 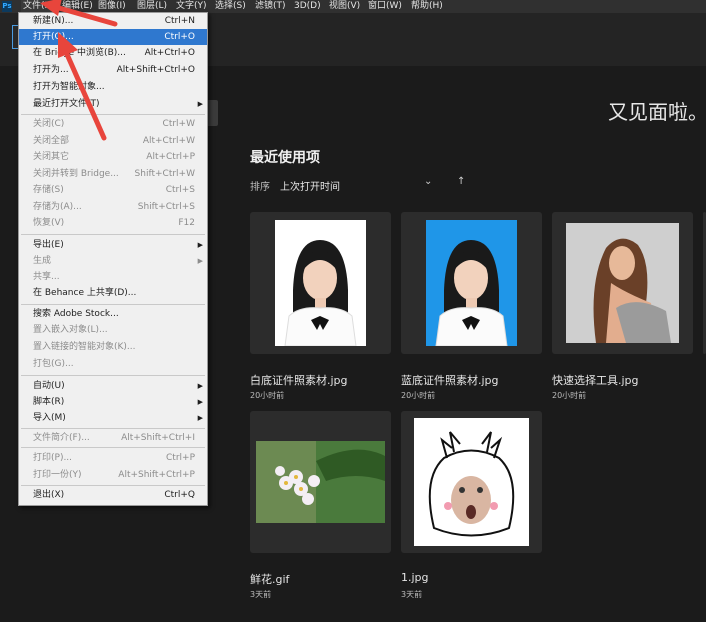 I want to click on annotation-arrow-open-icon, so click(x=82, y=86).